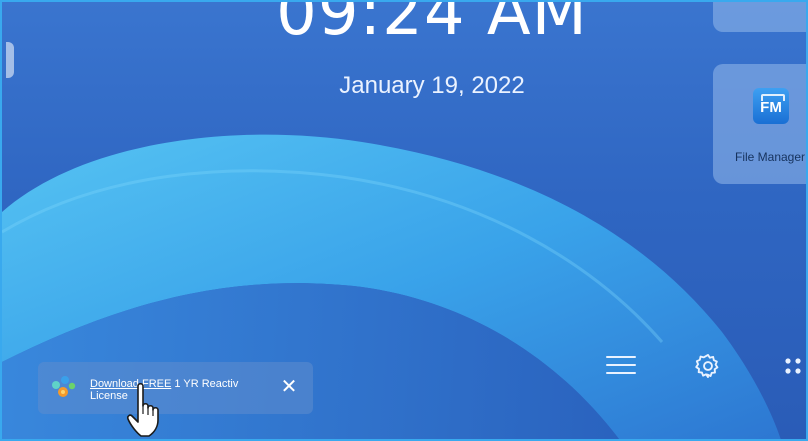  Describe the element at coordinates (64, 386) in the screenshot. I see `notification-app-icon` at that location.